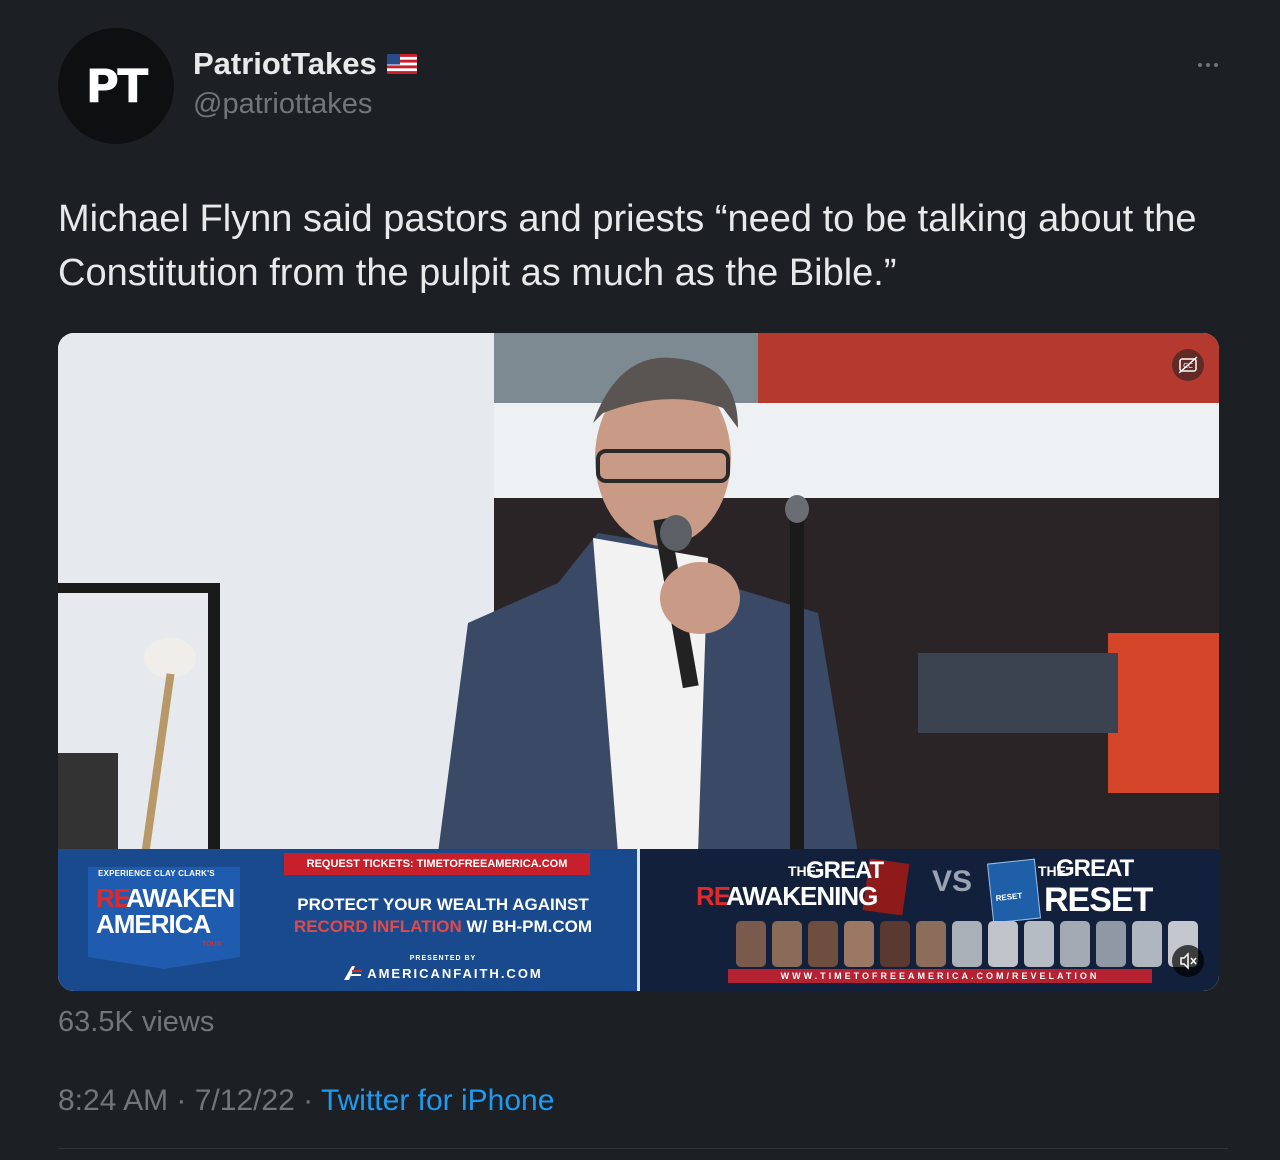  I want to click on promo-line-2-white: W/ BH-PM.COM, so click(527, 926).